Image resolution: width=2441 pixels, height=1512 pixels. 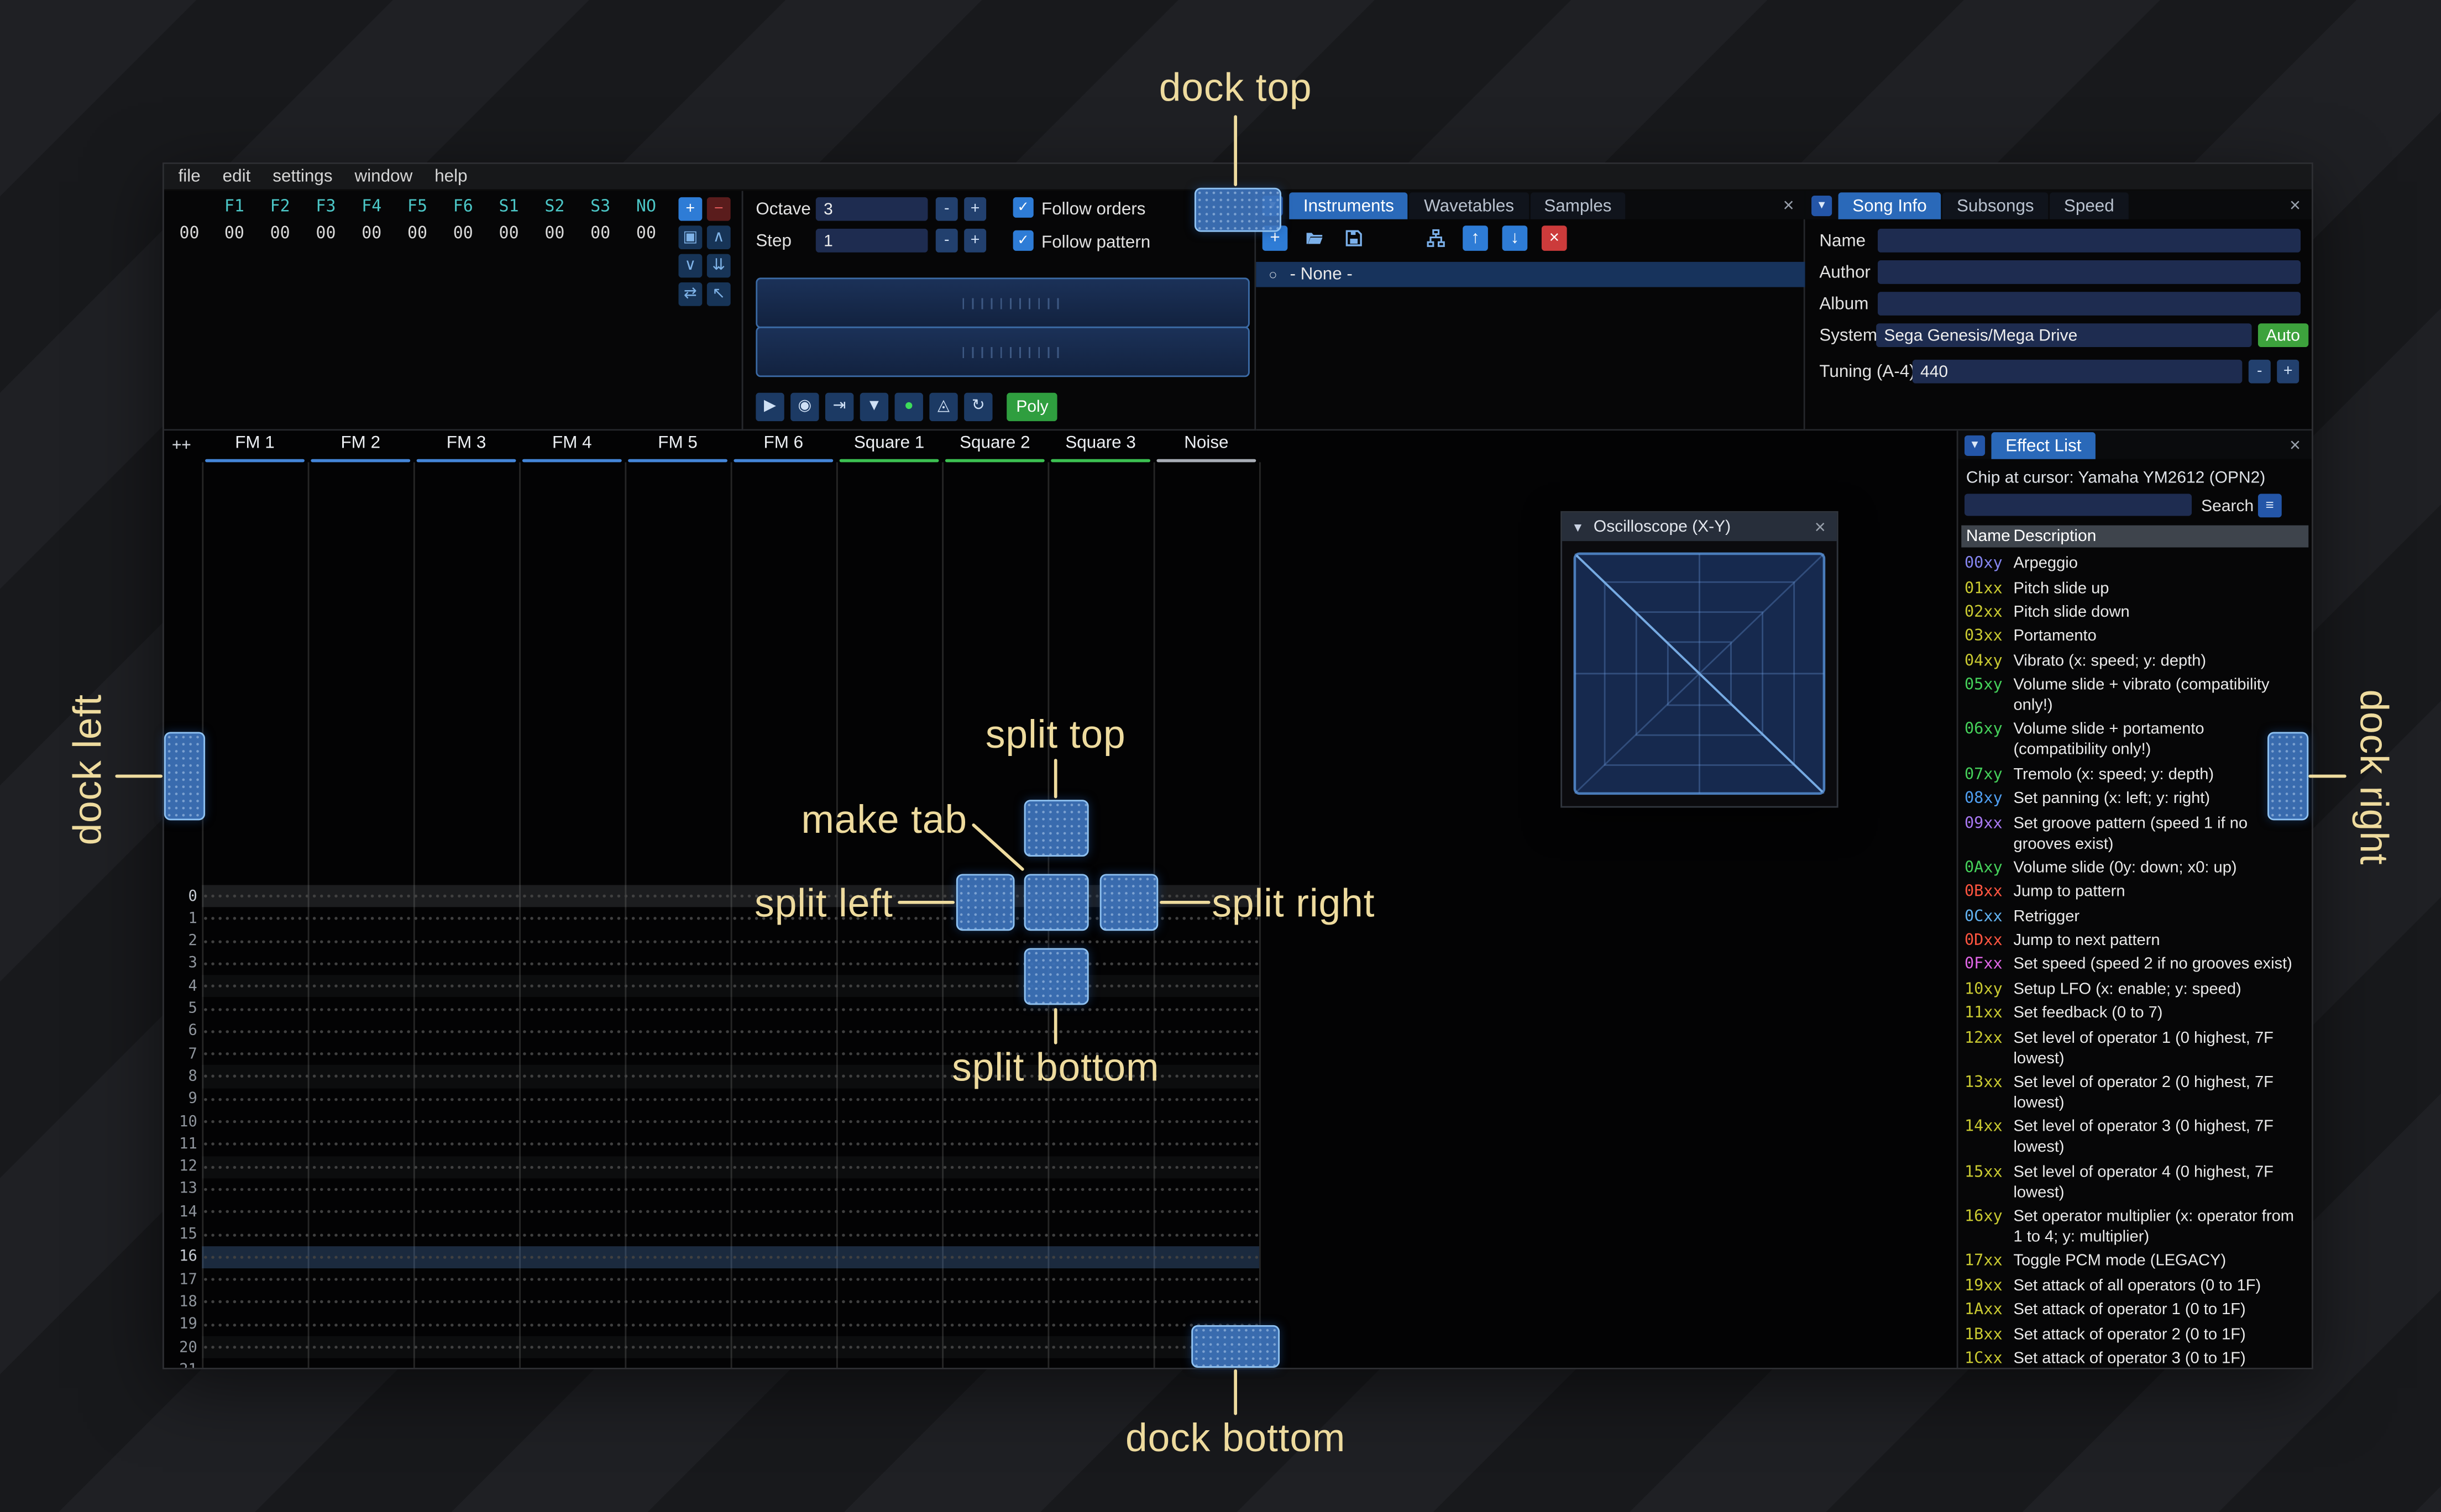 I want to click on pattern-row-14: 14, so click(x=1061, y=1212).